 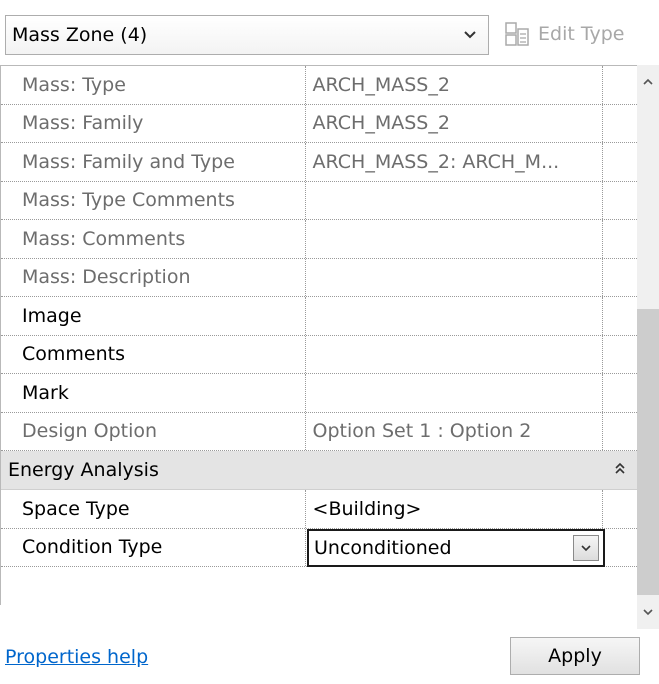 I want to click on property-value: Option Set 1 : Option 2, so click(x=455, y=431).